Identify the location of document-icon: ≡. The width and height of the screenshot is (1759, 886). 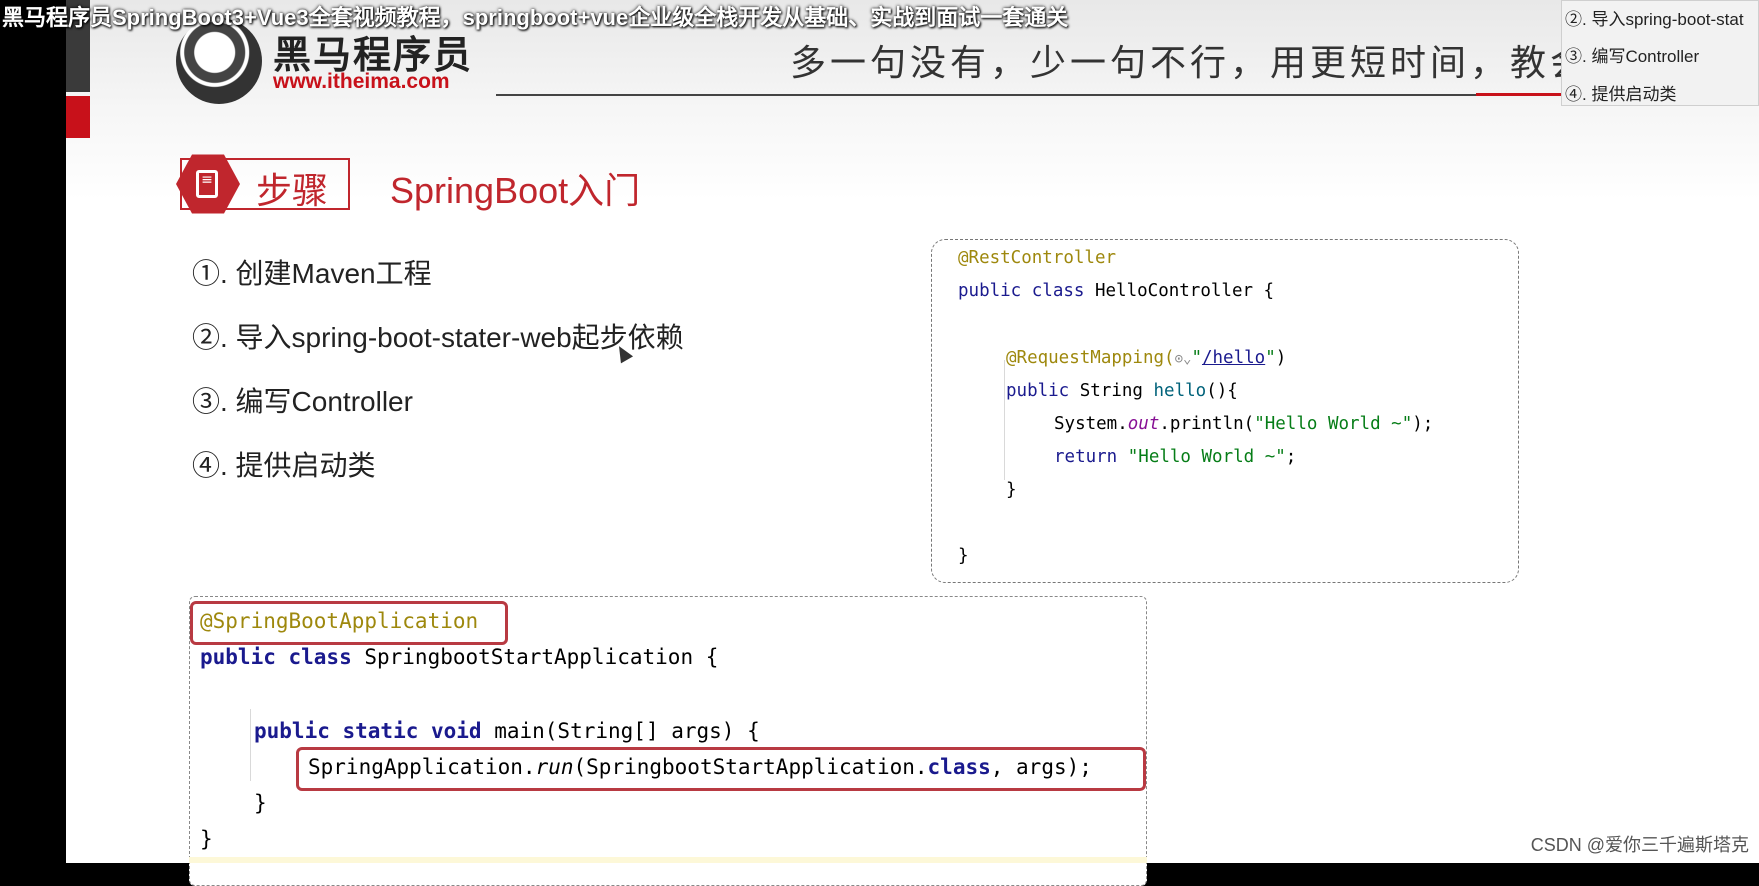
(207, 184).